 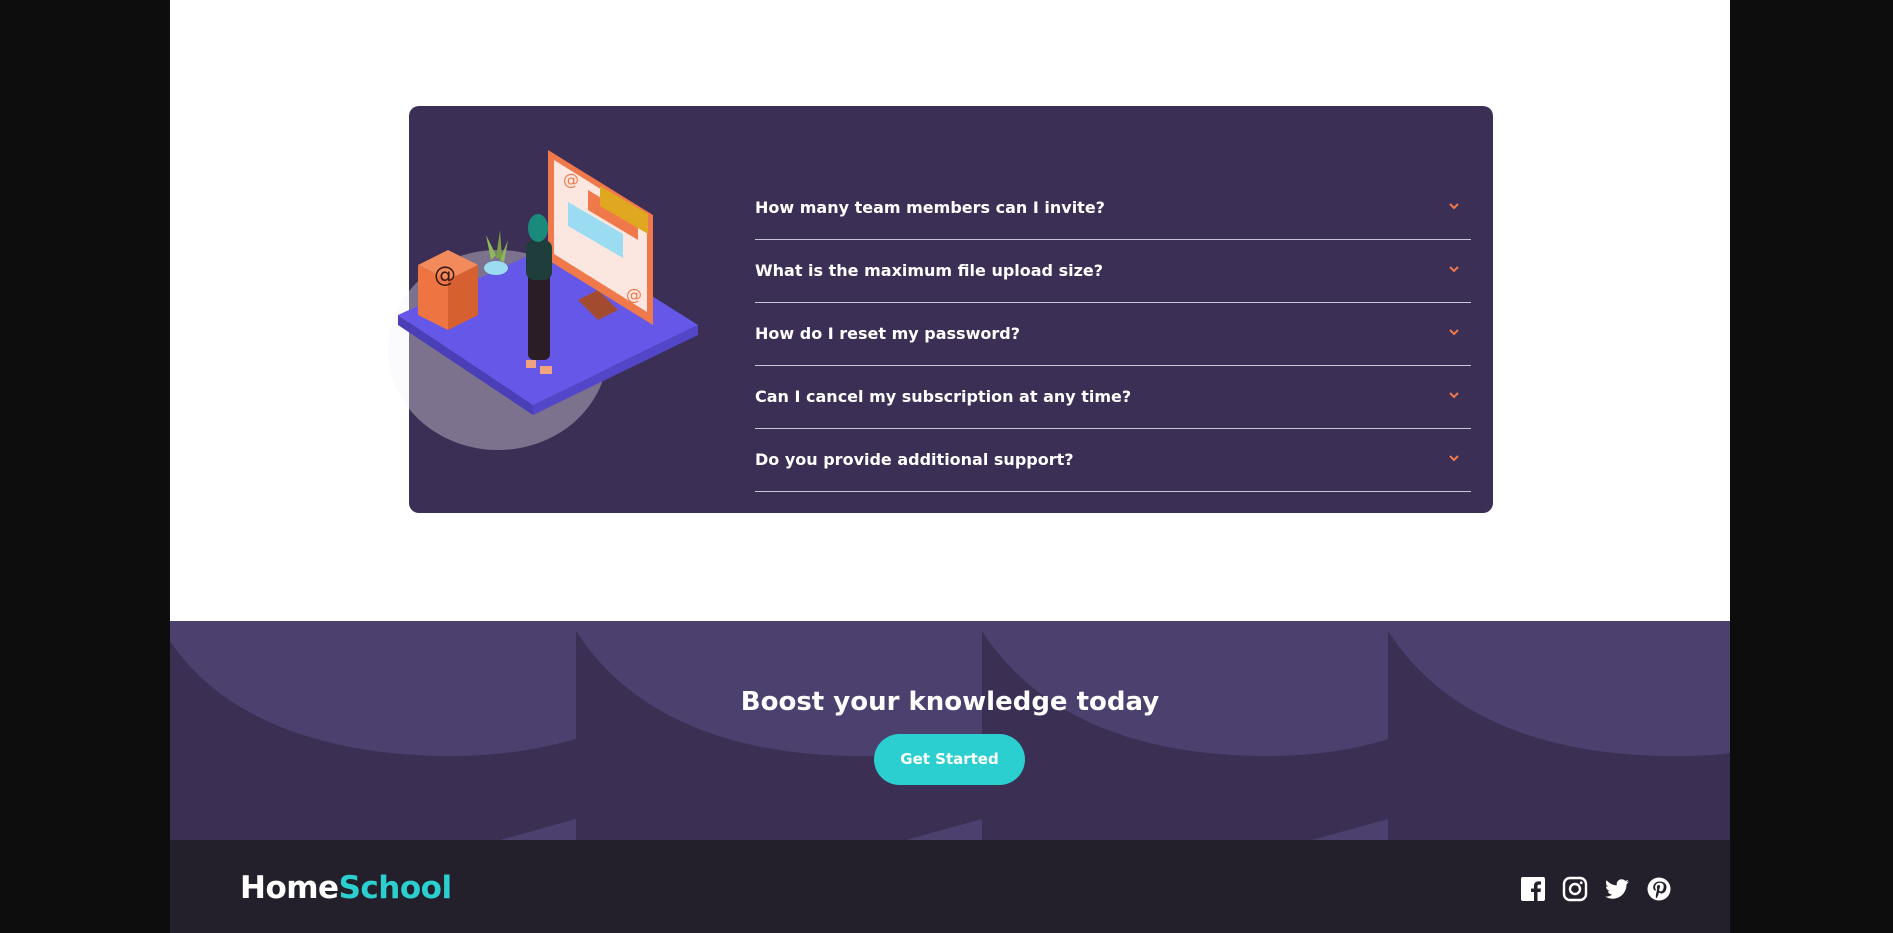 I want to click on faq-illustration: @ @ @, so click(x=543, y=300).